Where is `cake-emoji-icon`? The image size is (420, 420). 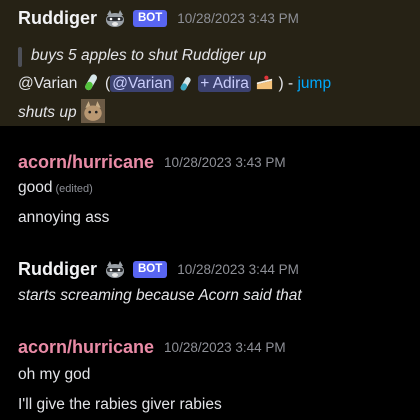
cake-emoji-icon is located at coordinates (265, 82).